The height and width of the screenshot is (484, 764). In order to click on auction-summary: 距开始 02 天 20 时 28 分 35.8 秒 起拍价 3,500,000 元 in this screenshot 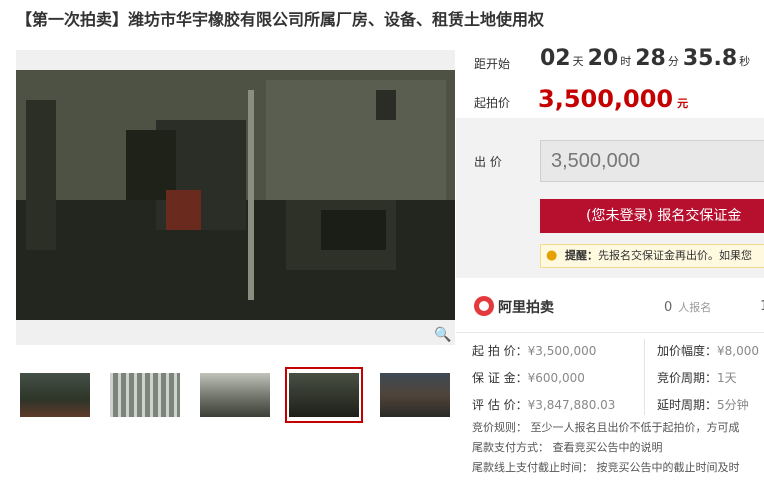, I will do `click(610, 79)`.